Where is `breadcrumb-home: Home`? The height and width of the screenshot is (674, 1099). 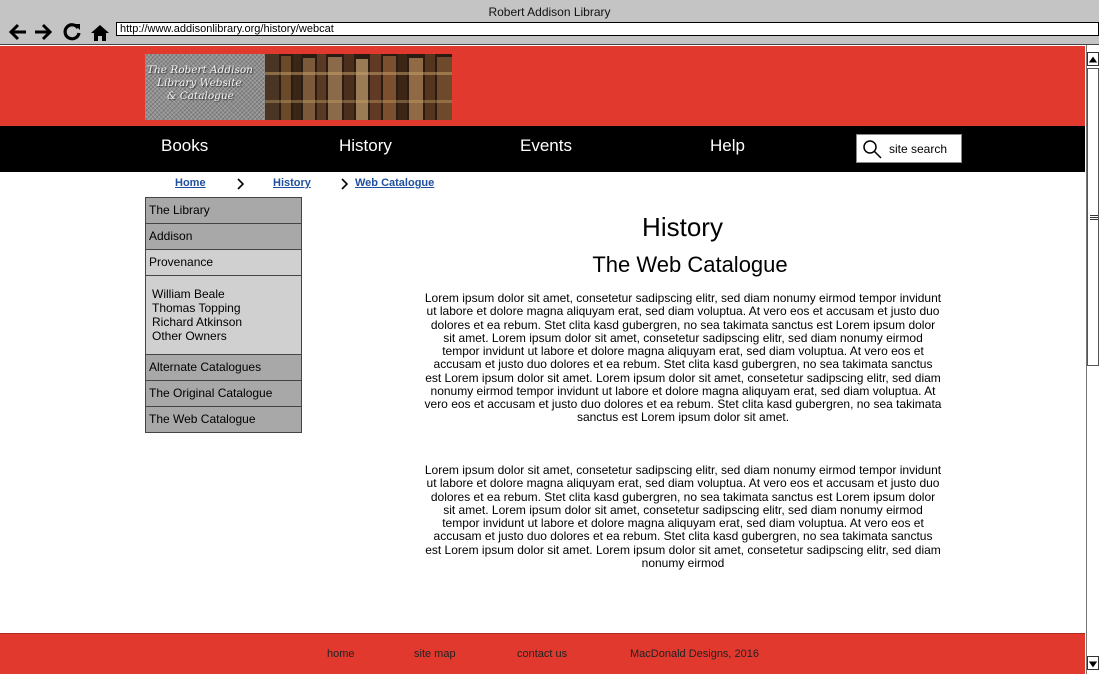
breadcrumb-home: Home is located at coordinates (190, 183).